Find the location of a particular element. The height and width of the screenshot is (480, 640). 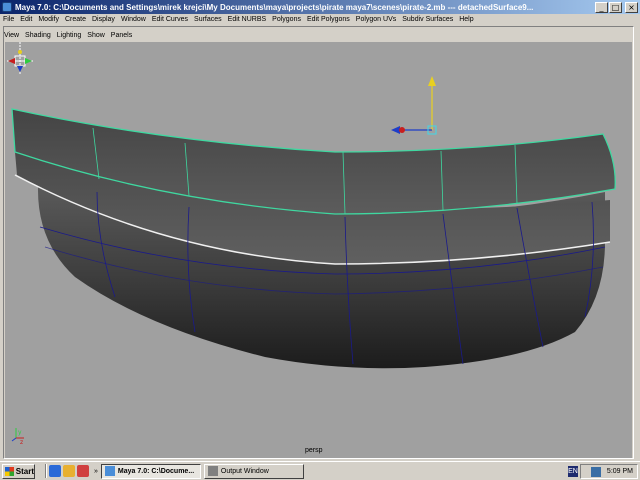

quick-launch: » is located at coordinates (69, 471).